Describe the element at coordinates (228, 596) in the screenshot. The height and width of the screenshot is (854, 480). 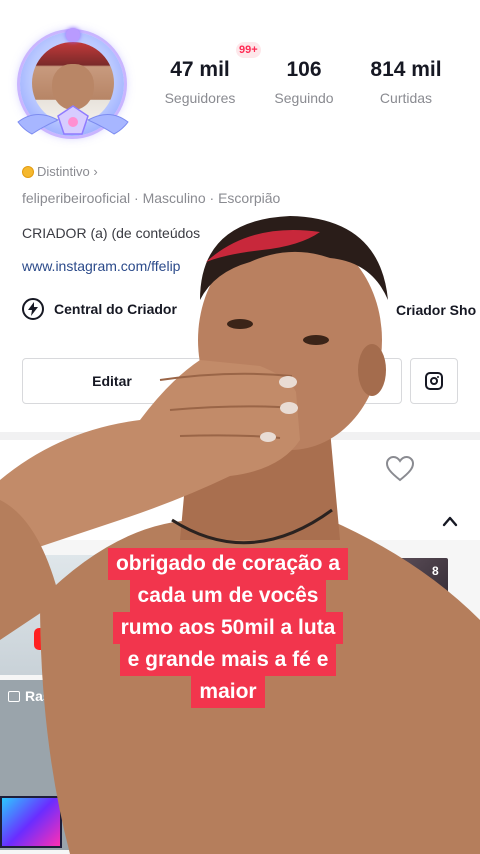
I see `caption-line: cada um de vocês` at that location.